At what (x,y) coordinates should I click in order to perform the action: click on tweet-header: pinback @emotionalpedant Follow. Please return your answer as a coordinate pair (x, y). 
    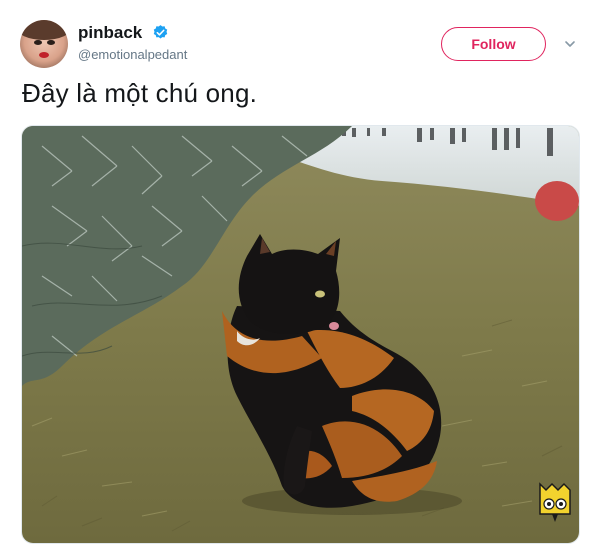
    Looking at the image, I should click on (300, 39).